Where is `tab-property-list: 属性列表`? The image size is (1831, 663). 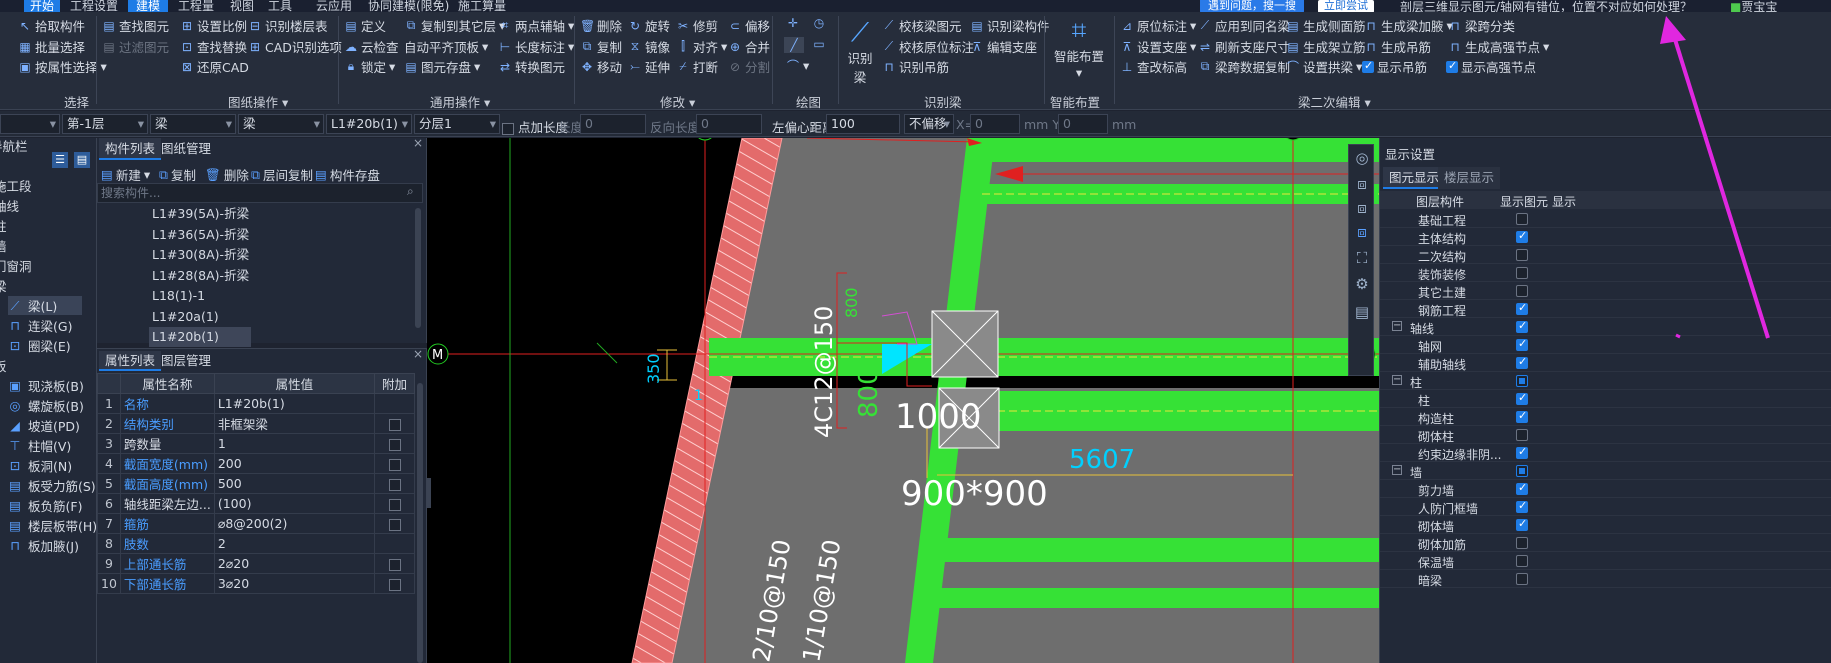
tab-property-list: 属性列表 is located at coordinates (130, 361).